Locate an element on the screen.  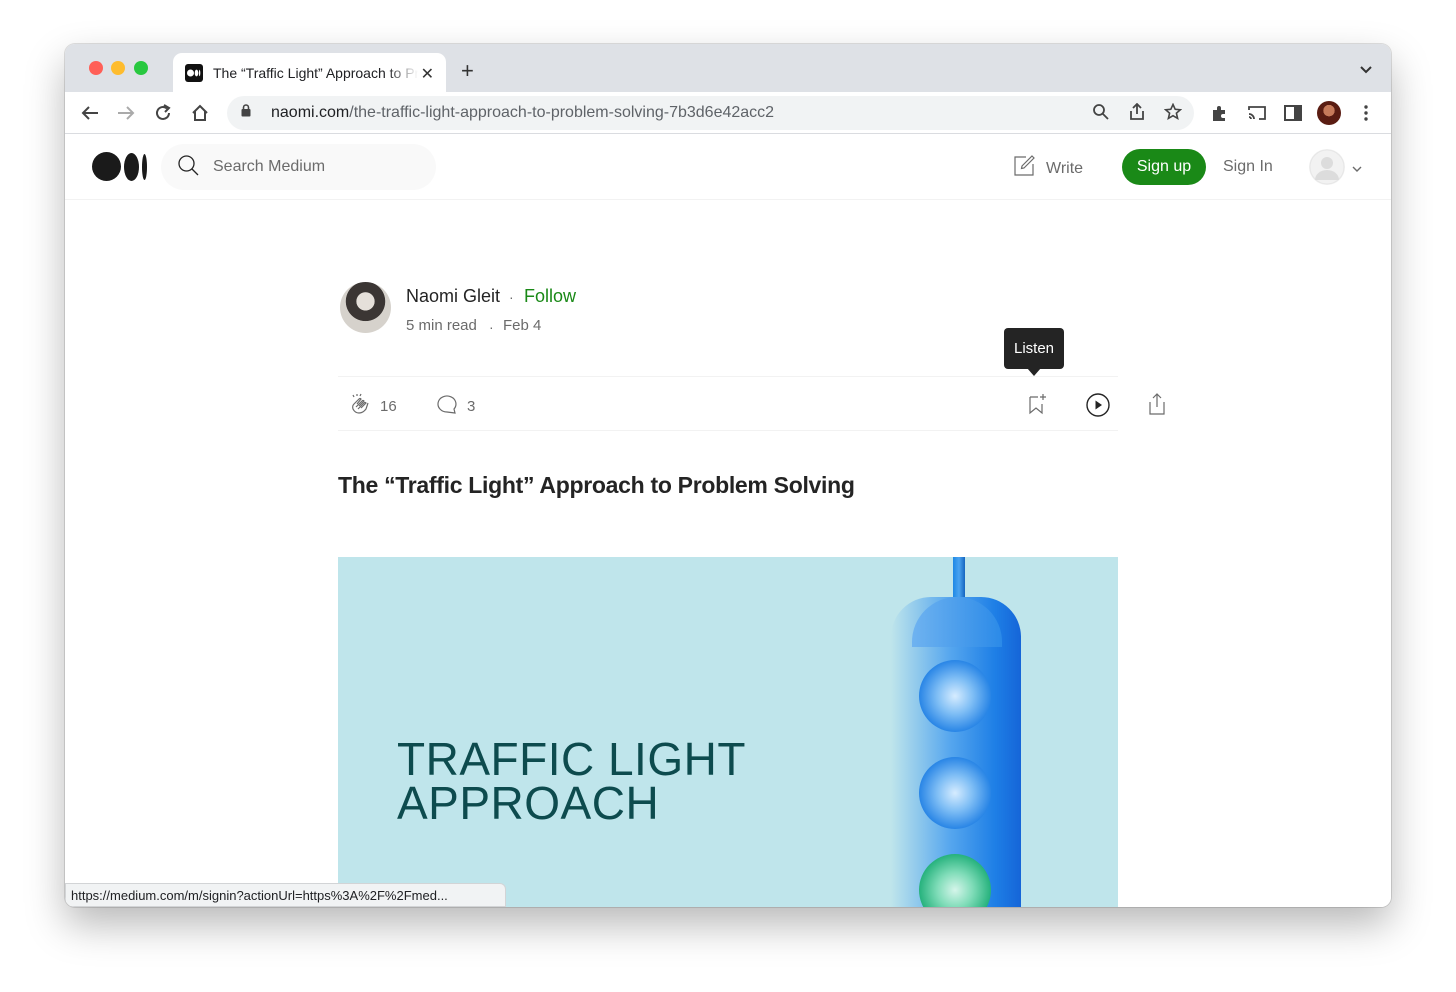
play-icon is located at coordinates (1098, 407).